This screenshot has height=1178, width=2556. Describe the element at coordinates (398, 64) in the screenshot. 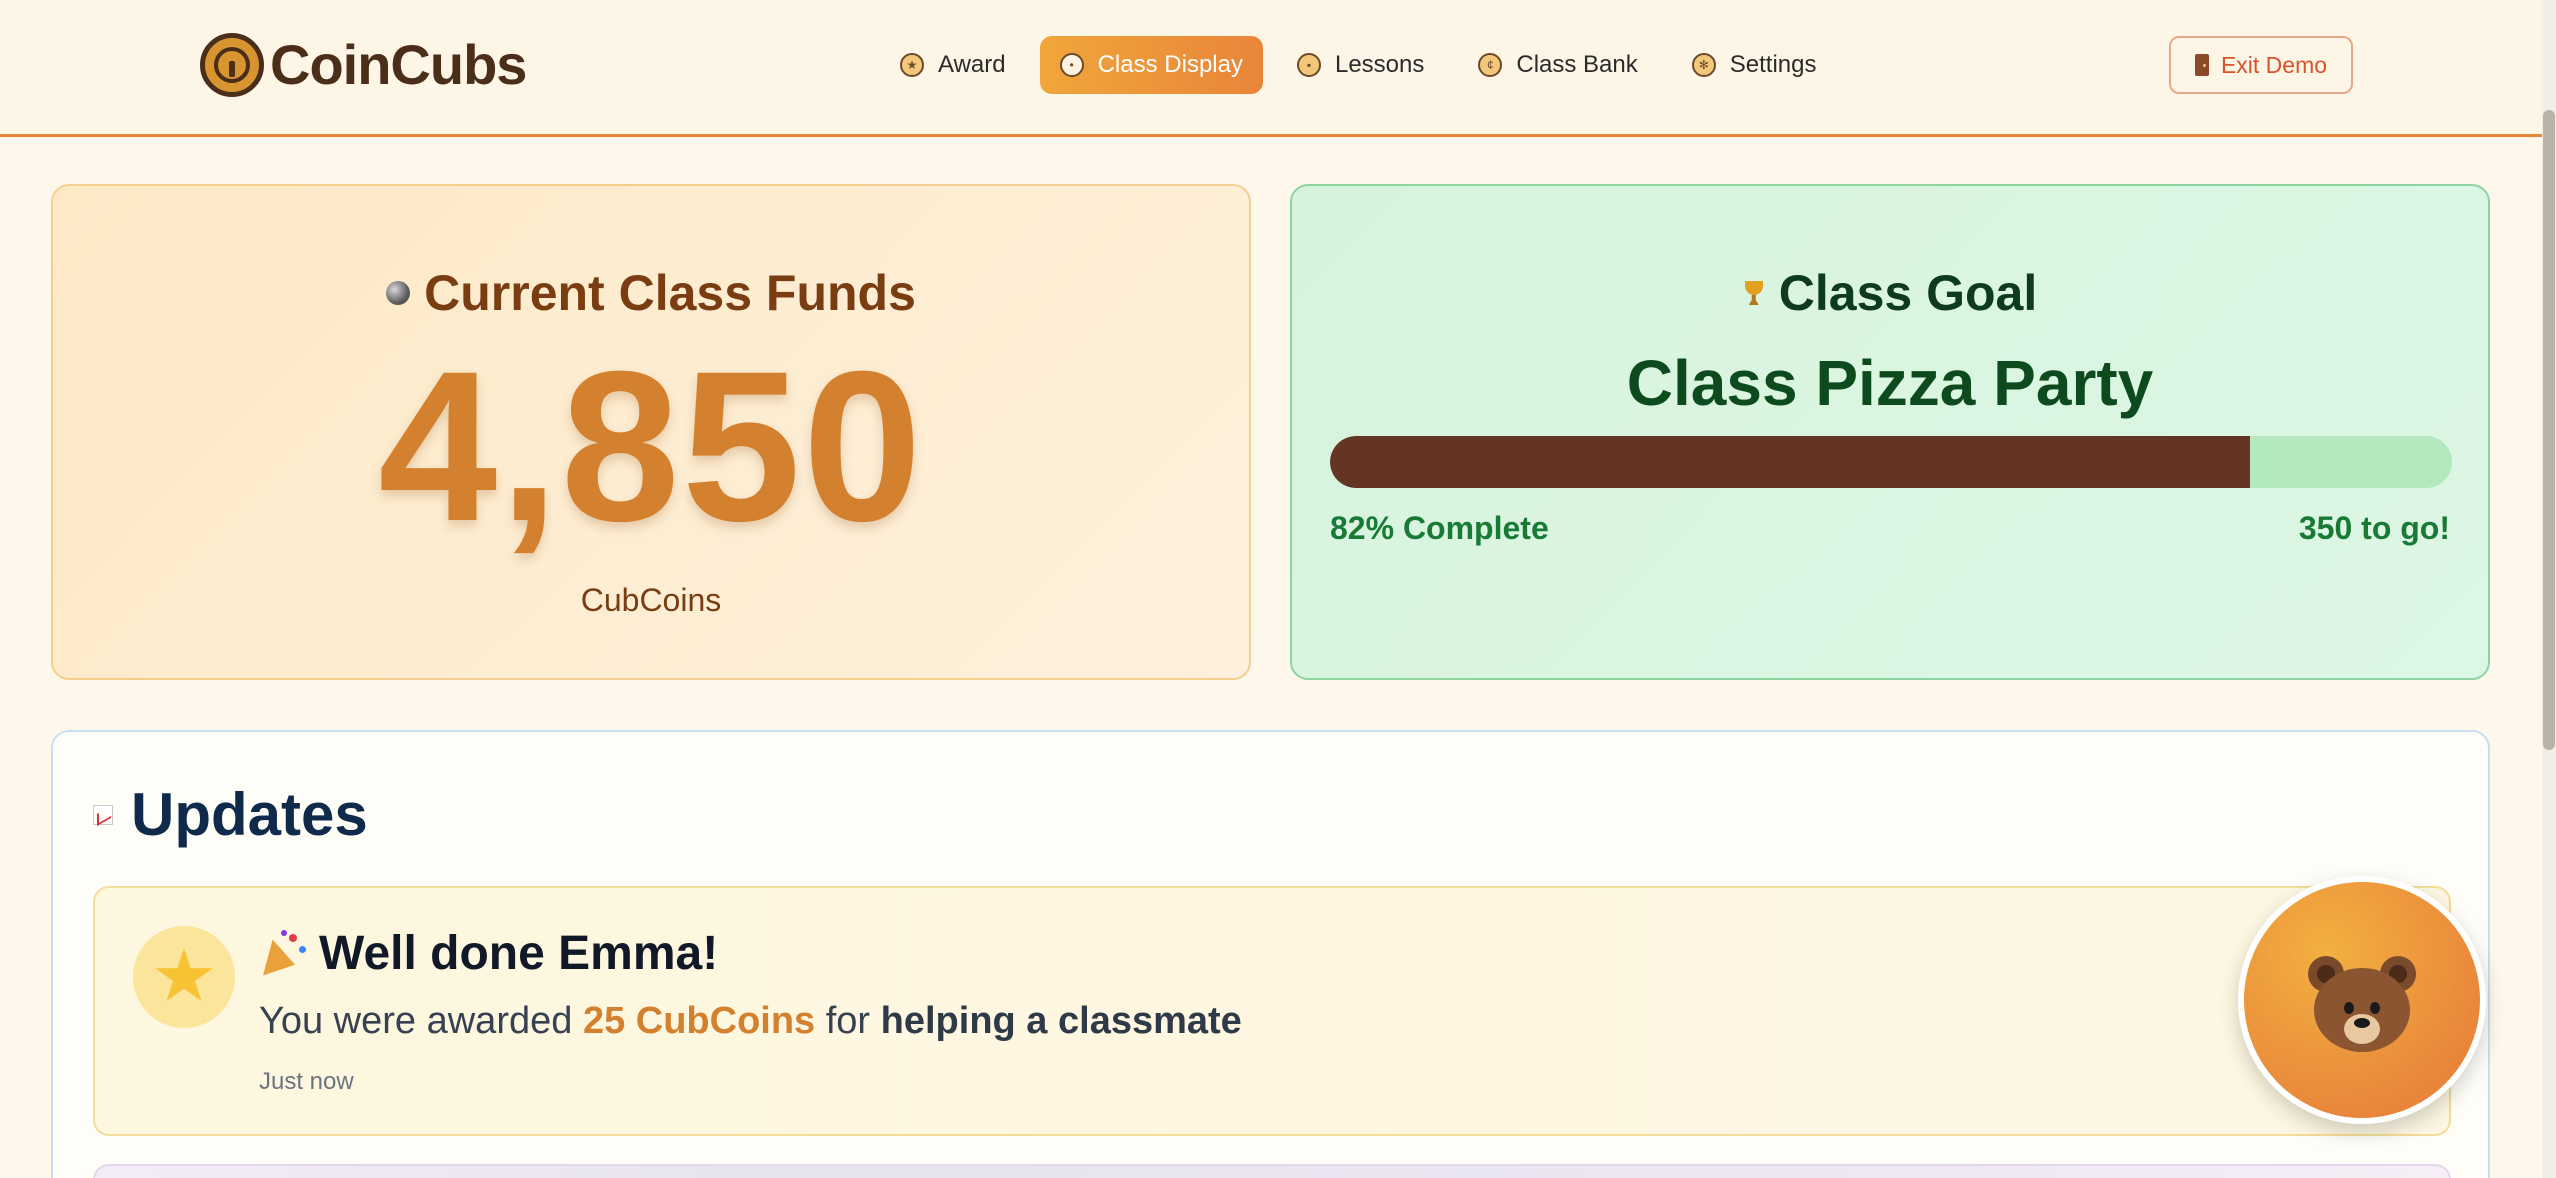

I see `logo-text: CoinCubs` at that location.